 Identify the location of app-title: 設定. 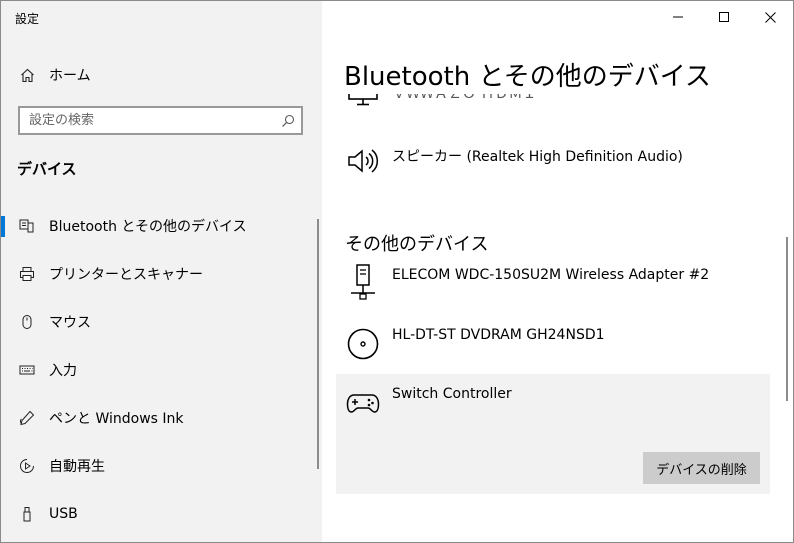
(27, 19).